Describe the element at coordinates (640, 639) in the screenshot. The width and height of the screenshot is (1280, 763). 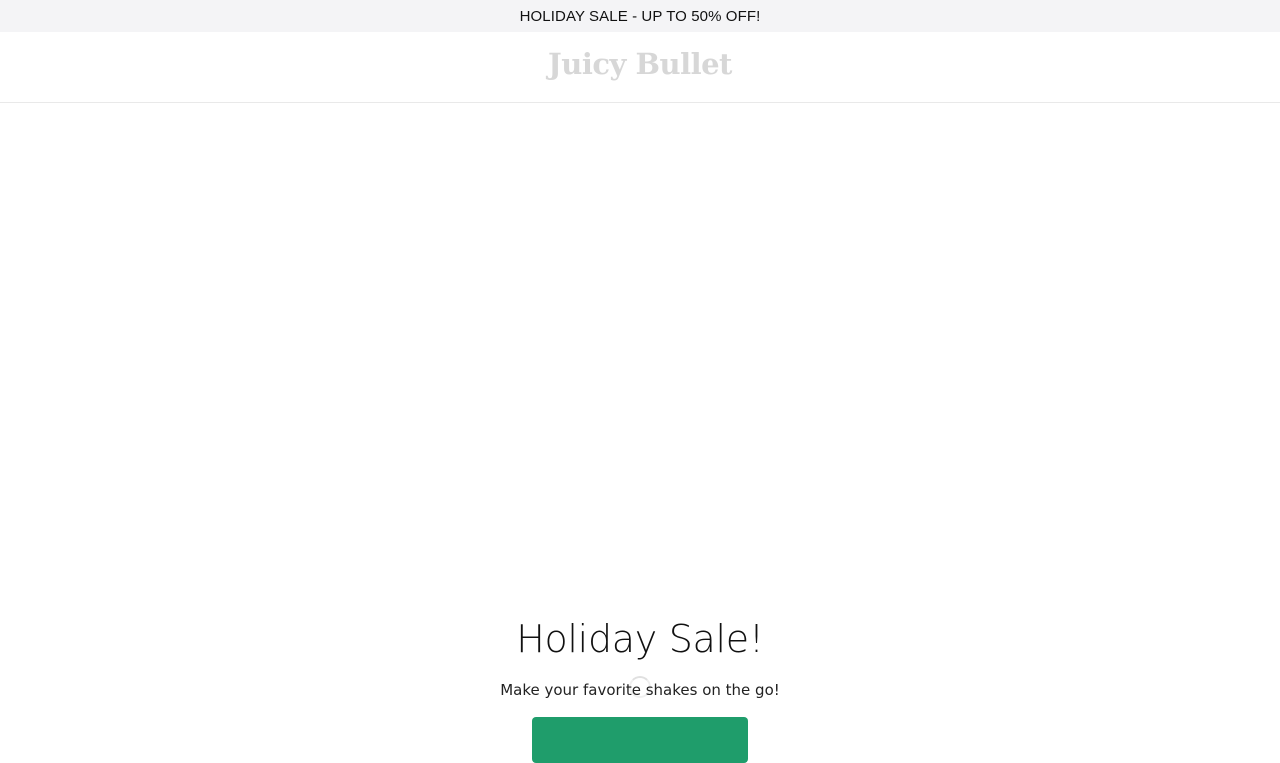
I see `hero-title: Holiday Sale!` at that location.